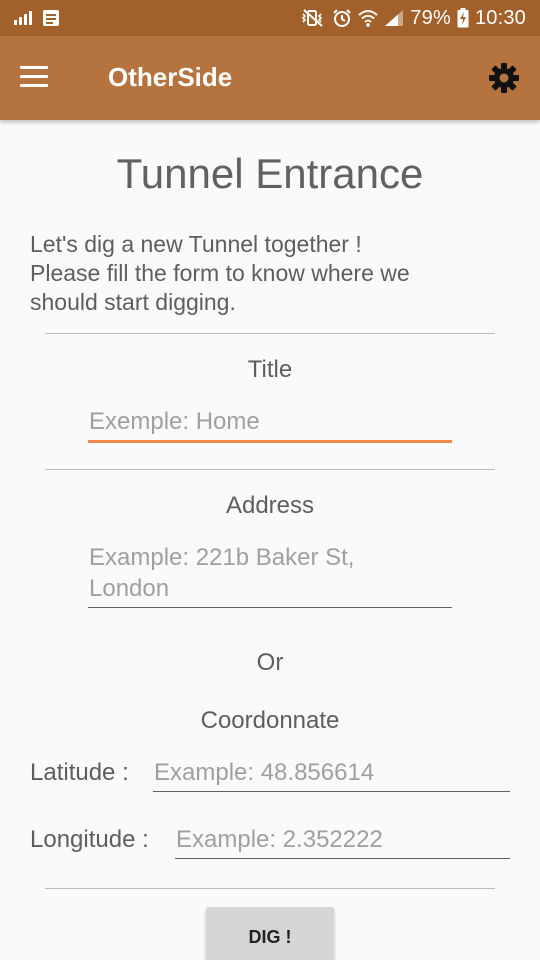 The width and height of the screenshot is (540, 960). I want to click on notes-icon, so click(51, 18).